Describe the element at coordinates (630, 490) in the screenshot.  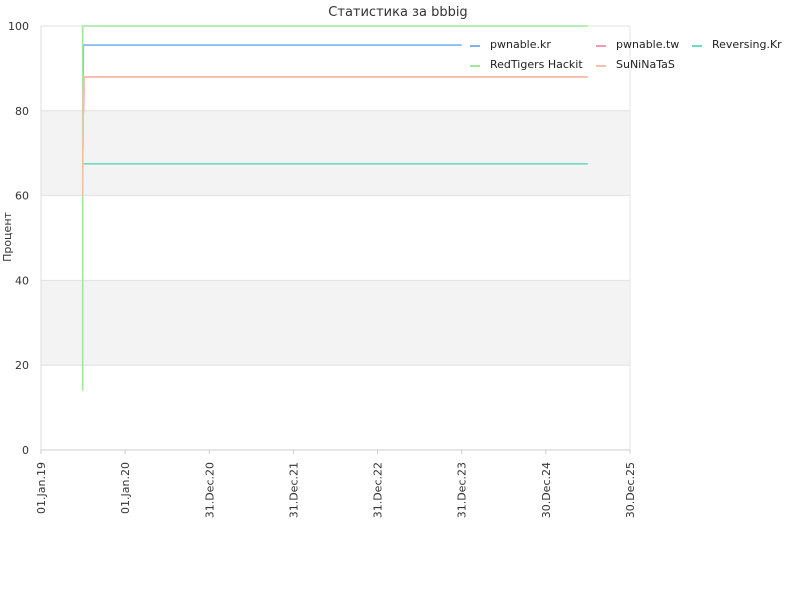
I see `x-tick-label: 30.Dec.25` at that location.